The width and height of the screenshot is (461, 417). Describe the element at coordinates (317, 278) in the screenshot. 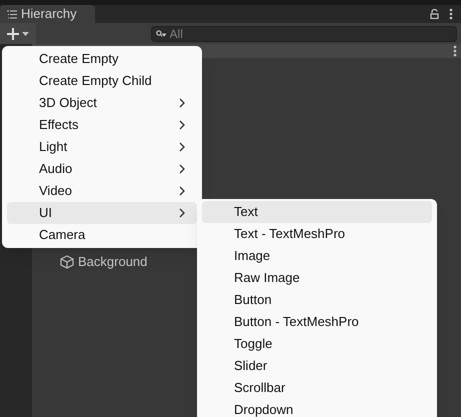

I see `menu-item: Raw Image` at that location.